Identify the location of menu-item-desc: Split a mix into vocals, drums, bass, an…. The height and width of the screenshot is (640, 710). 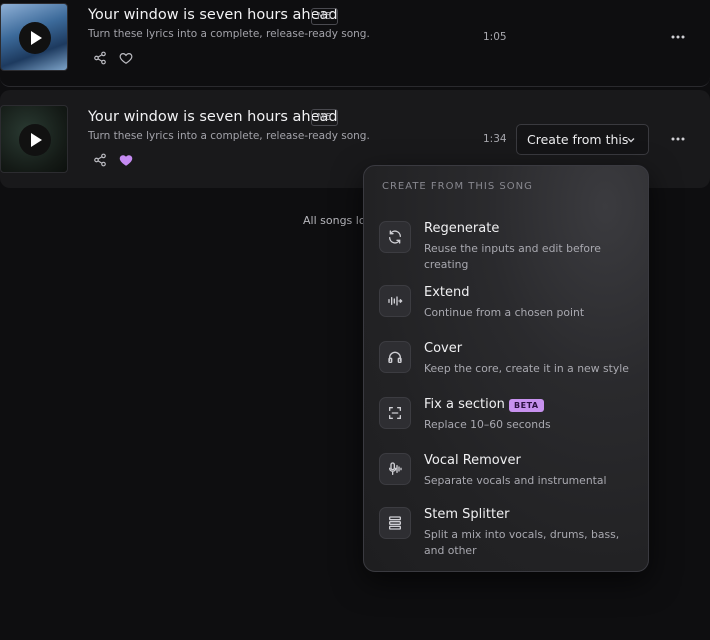
(522, 542).